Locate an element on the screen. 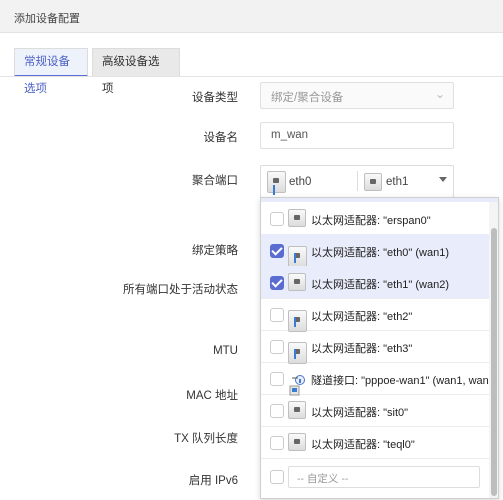 The height and width of the screenshot is (500, 503). tab-divider is located at coordinates (251, 76).